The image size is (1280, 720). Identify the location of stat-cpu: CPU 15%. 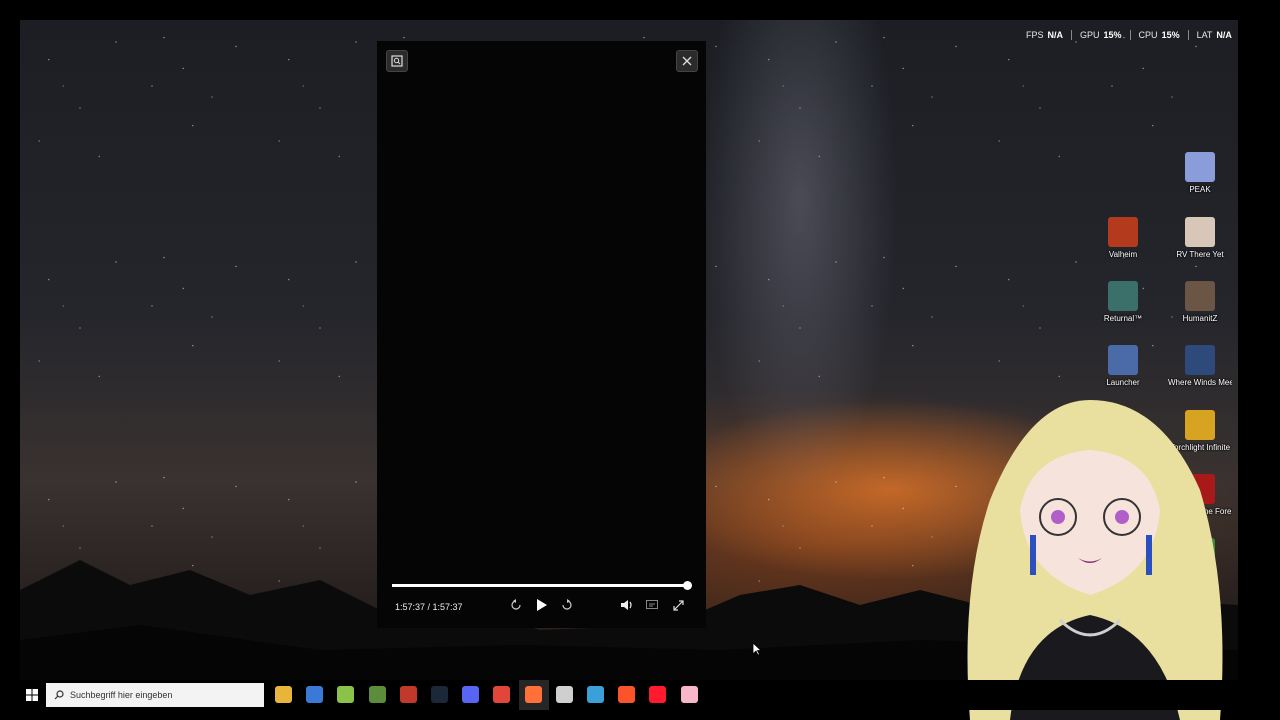
(1160, 35).